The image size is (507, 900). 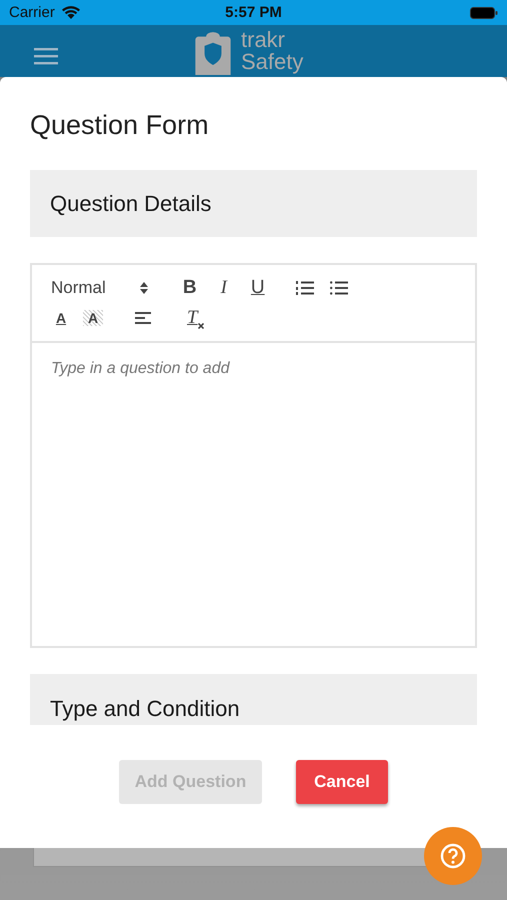 What do you see at coordinates (484, 12) in the screenshot?
I see `battery-icon` at bounding box center [484, 12].